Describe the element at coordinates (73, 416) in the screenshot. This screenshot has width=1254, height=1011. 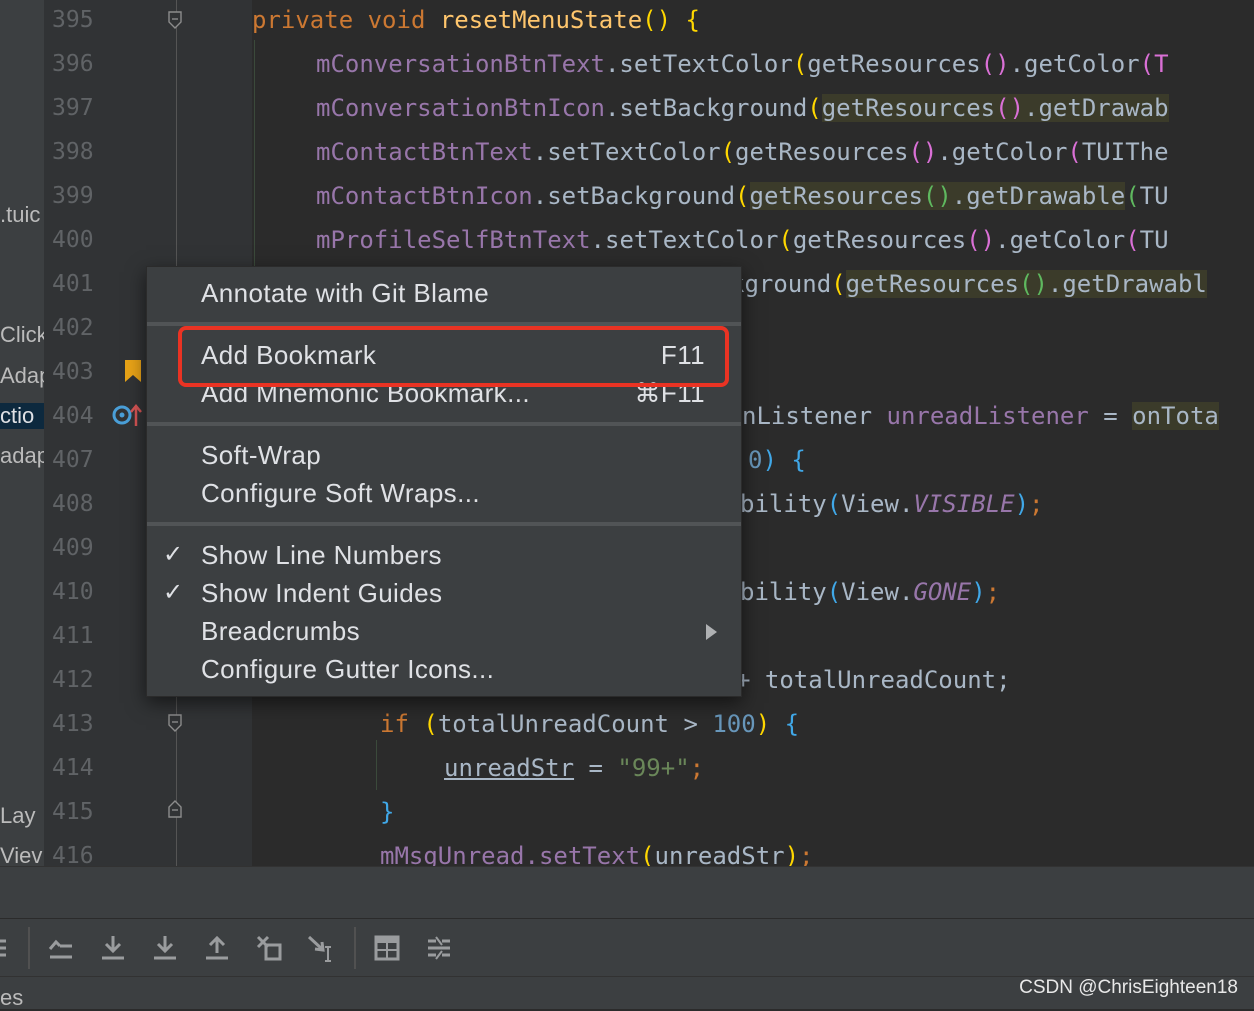
I see `line-number: 404` at that location.